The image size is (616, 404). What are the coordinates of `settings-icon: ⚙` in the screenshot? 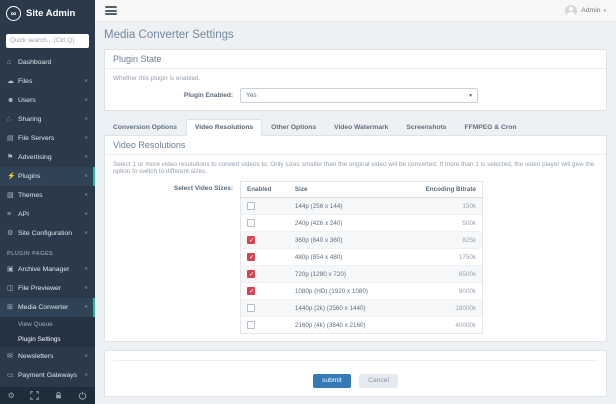 It's located at (11, 395).